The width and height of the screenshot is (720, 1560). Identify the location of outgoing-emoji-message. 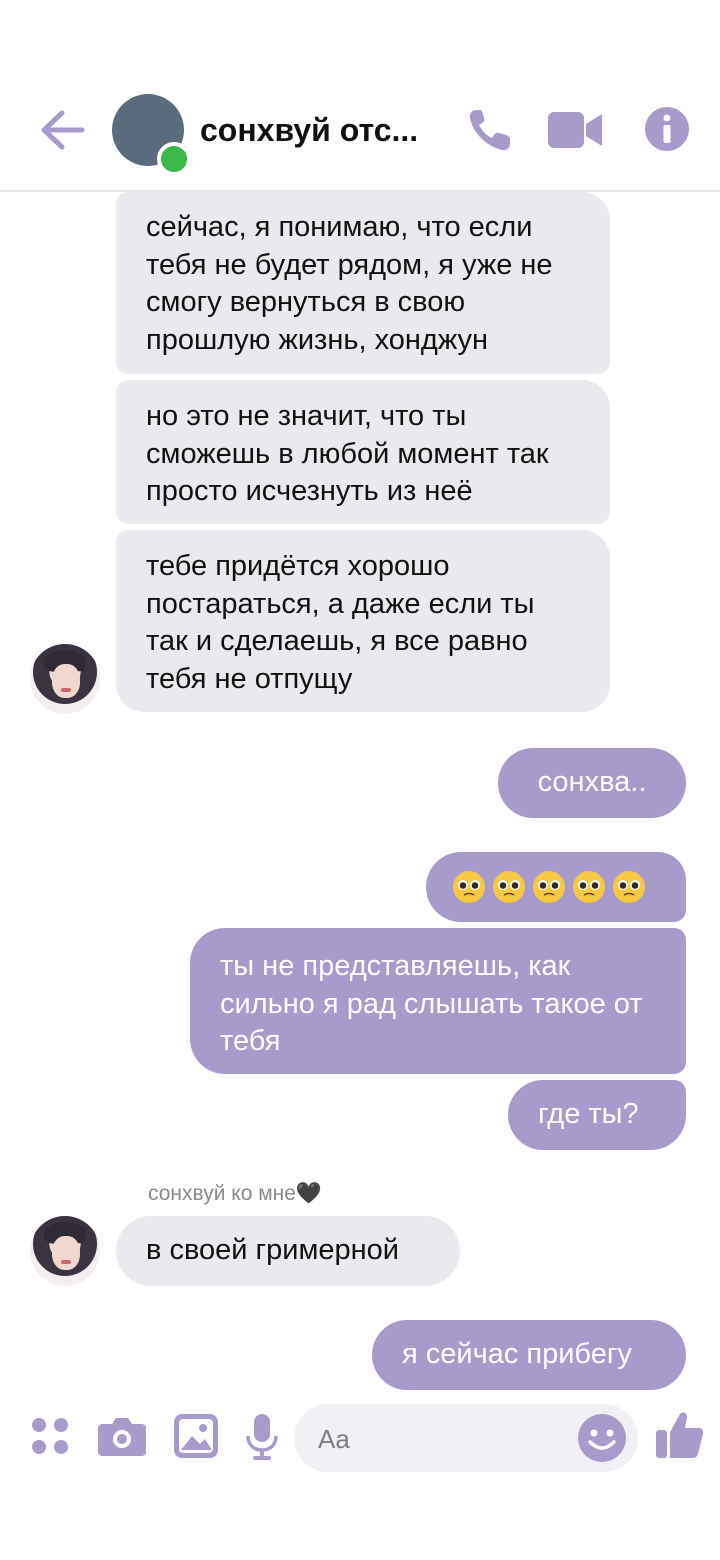
(556, 887).